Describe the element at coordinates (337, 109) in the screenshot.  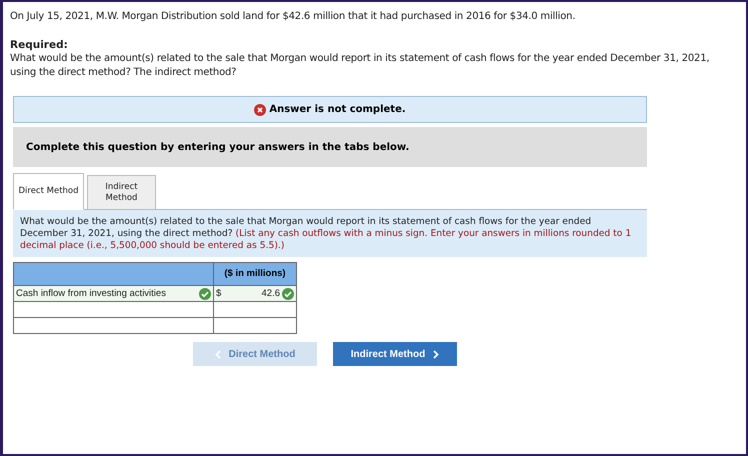
I see `status-text: Answer is not complete.` at that location.